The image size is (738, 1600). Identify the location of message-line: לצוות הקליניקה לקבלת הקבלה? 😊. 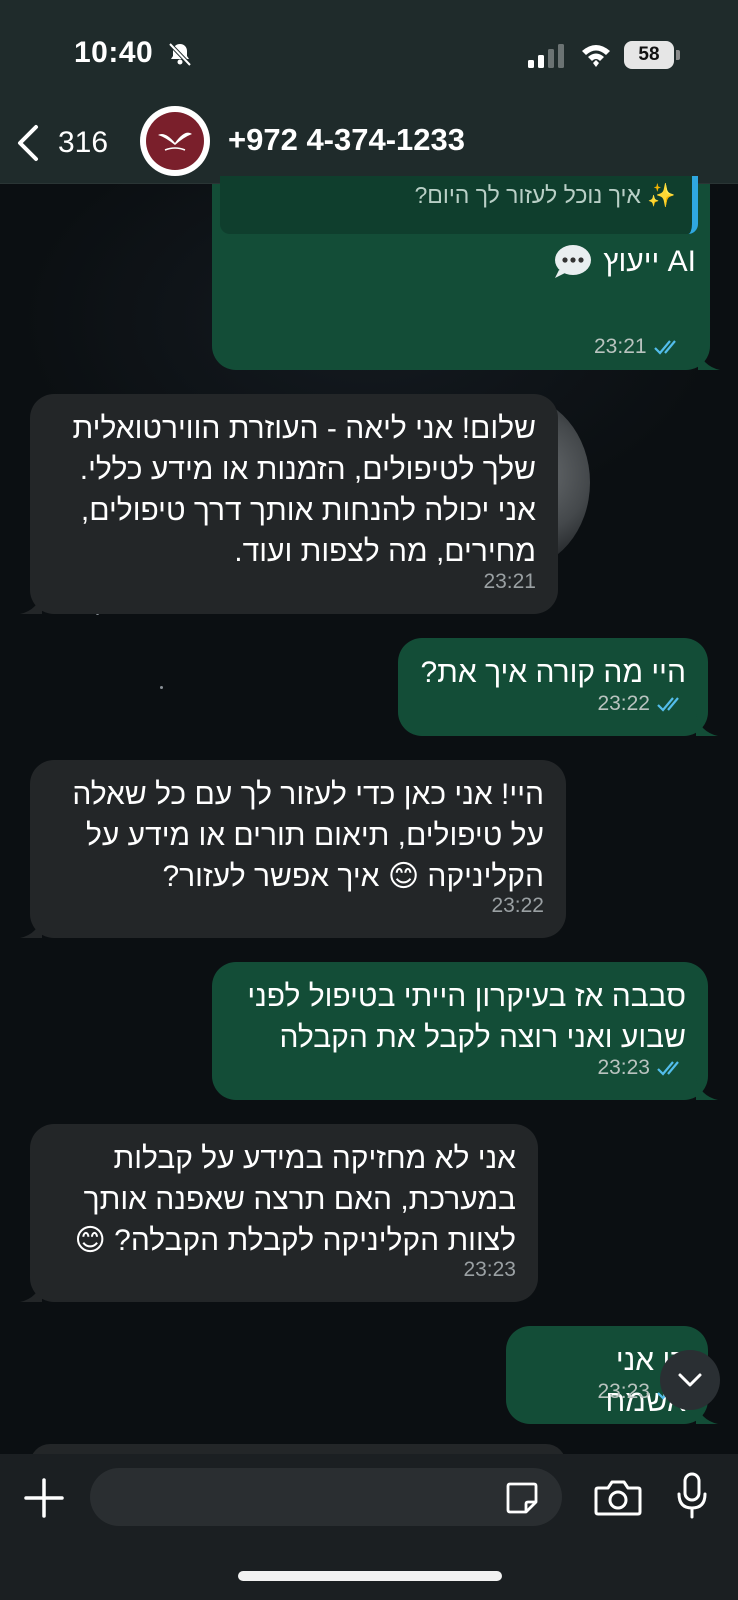
(295, 1240).